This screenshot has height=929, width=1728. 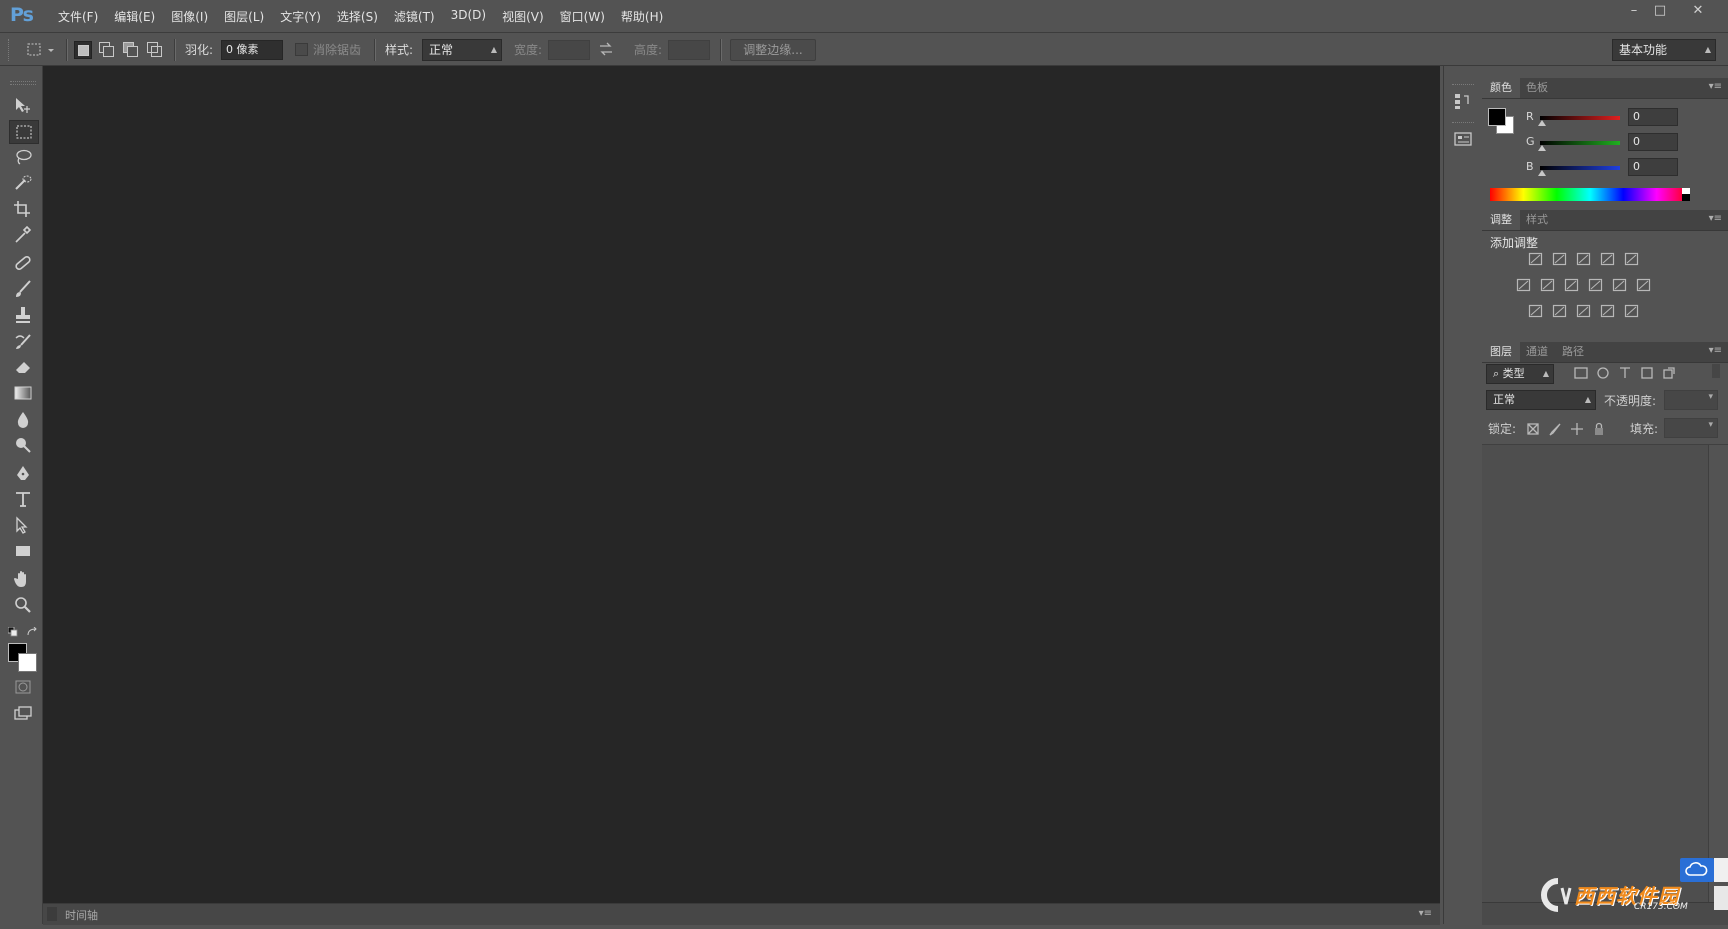 What do you see at coordinates (642, 16) in the screenshot?
I see `menu-help: 帮助(H)` at bounding box center [642, 16].